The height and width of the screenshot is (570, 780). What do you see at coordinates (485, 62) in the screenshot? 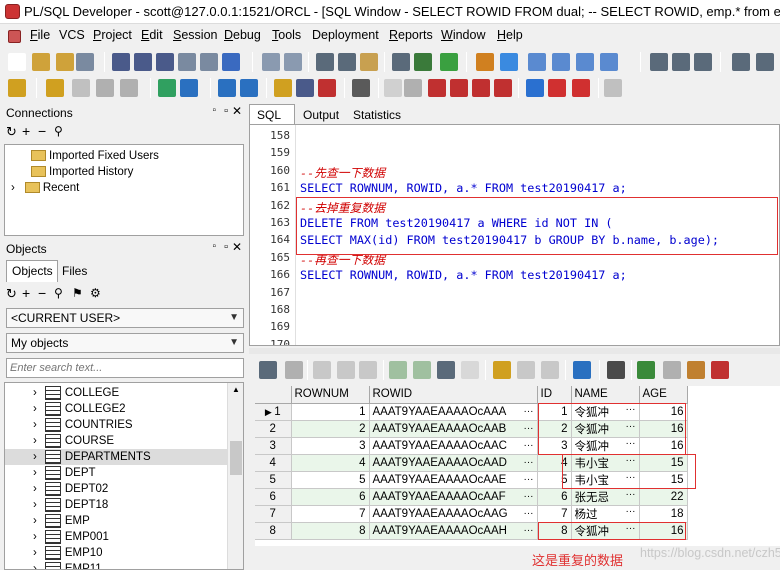
I see `bookmark-icon` at bounding box center [485, 62].